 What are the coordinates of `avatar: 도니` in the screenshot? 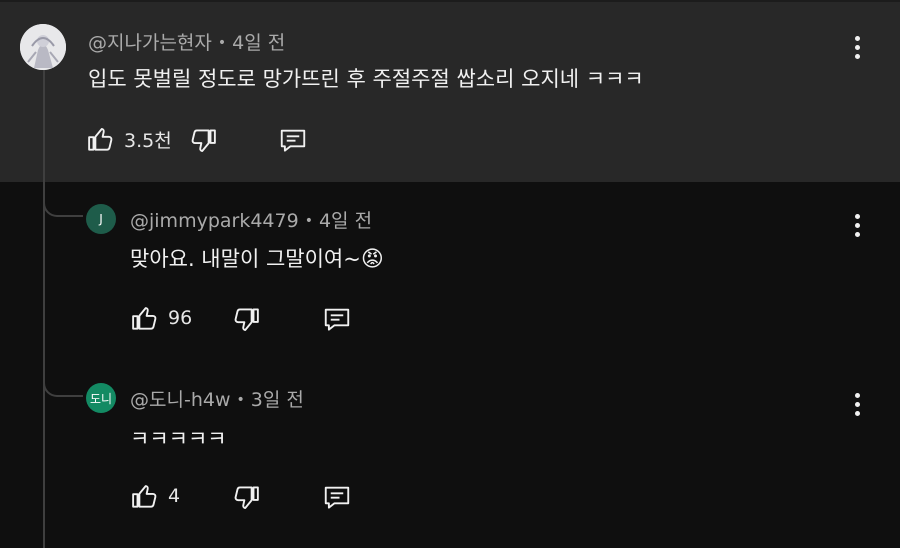 It's located at (101, 398).